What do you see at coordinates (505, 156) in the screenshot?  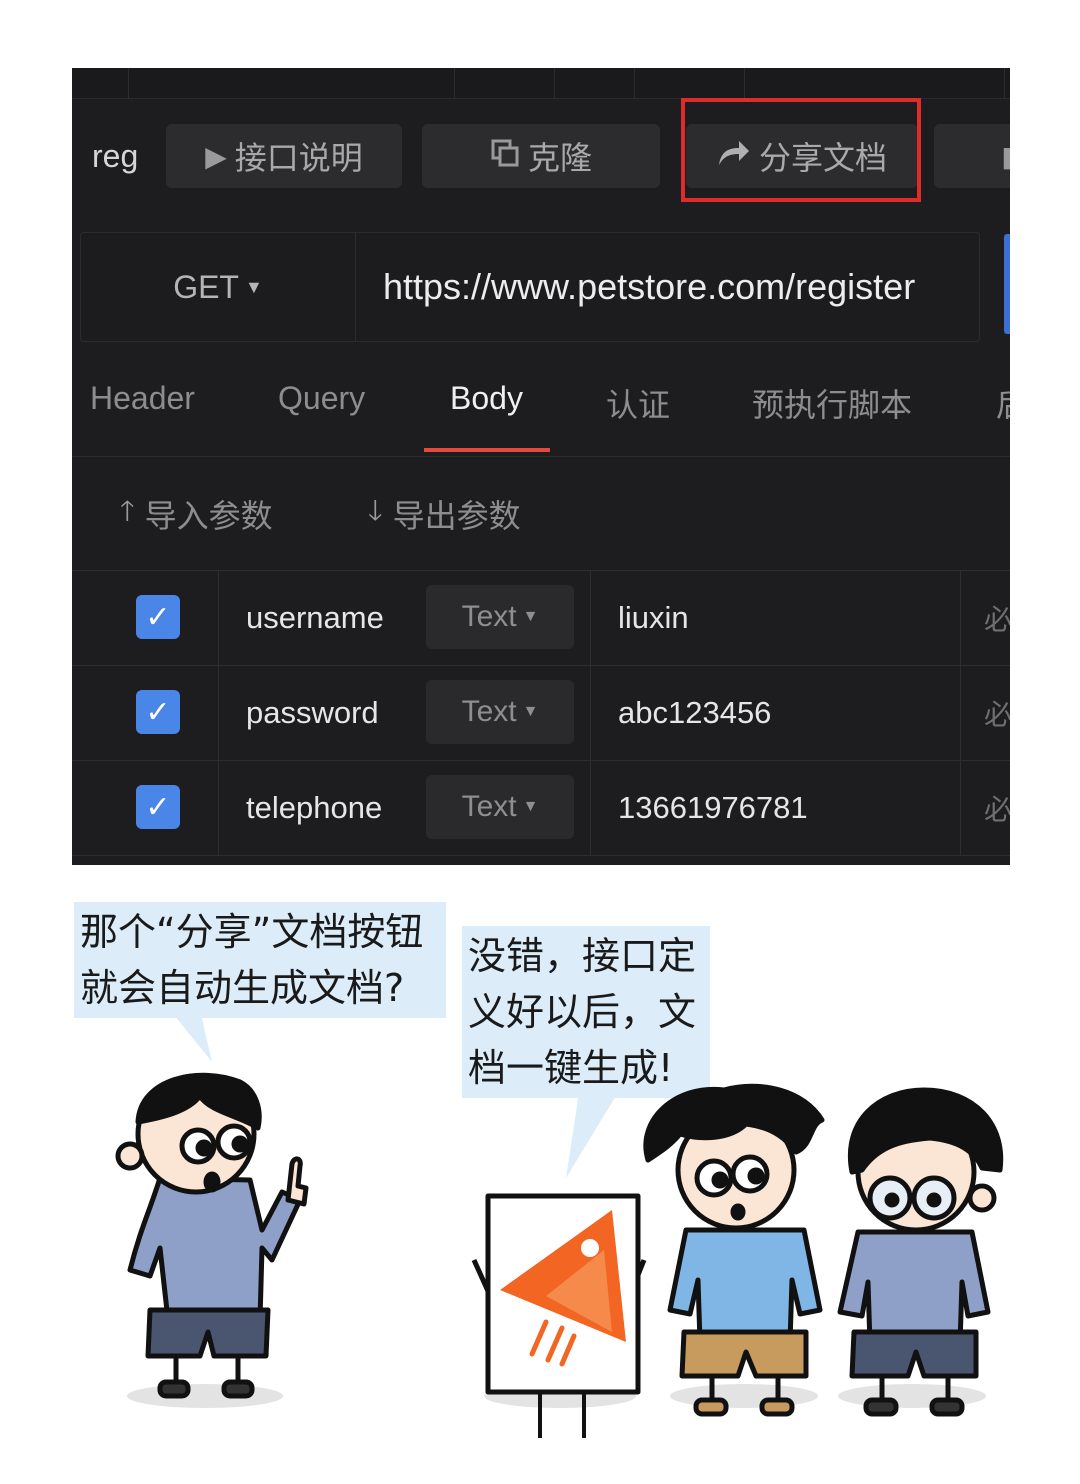 I see `copy-icon` at bounding box center [505, 156].